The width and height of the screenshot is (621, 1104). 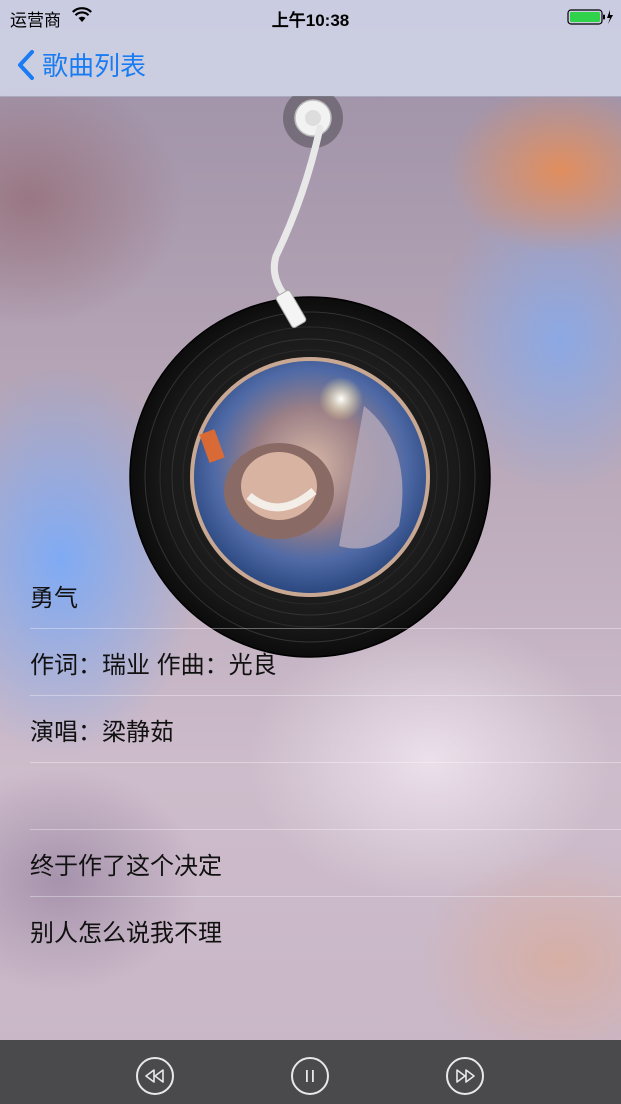 I want to click on next-button, so click(x=465, y=1076).